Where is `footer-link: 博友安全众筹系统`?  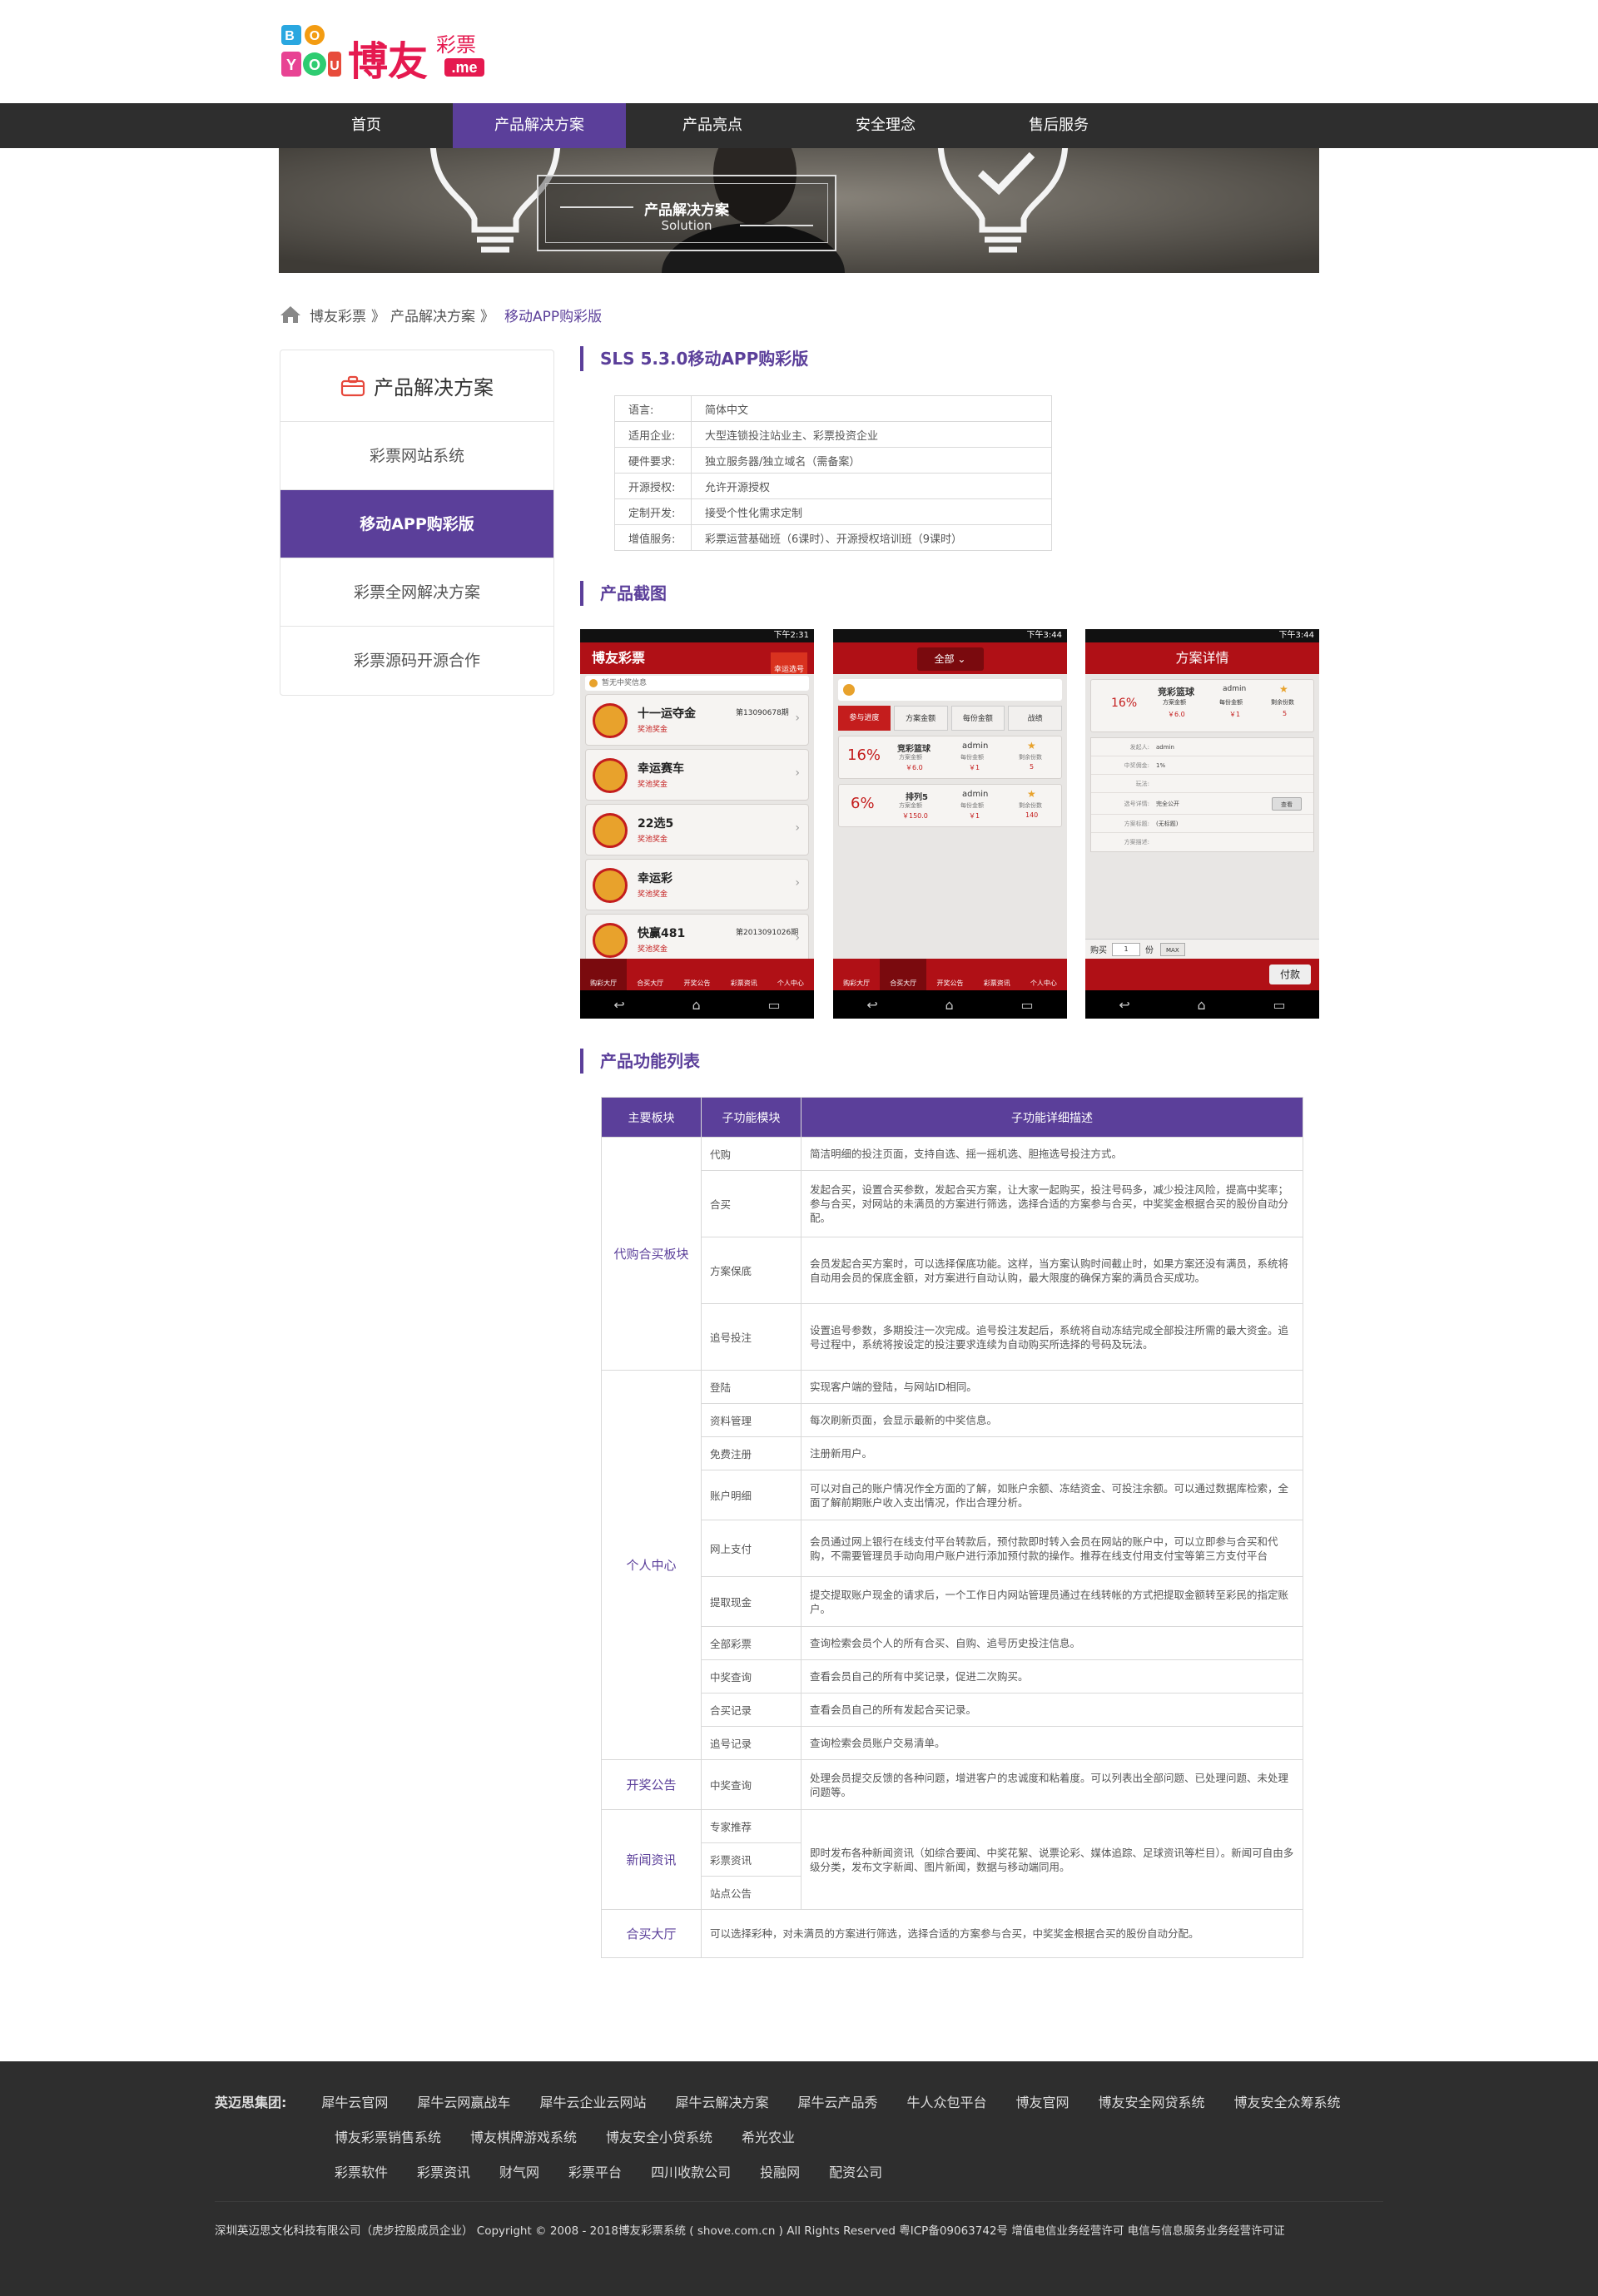
footer-link: 博友安全众筹系统 is located at coordinates (1287, 2101).